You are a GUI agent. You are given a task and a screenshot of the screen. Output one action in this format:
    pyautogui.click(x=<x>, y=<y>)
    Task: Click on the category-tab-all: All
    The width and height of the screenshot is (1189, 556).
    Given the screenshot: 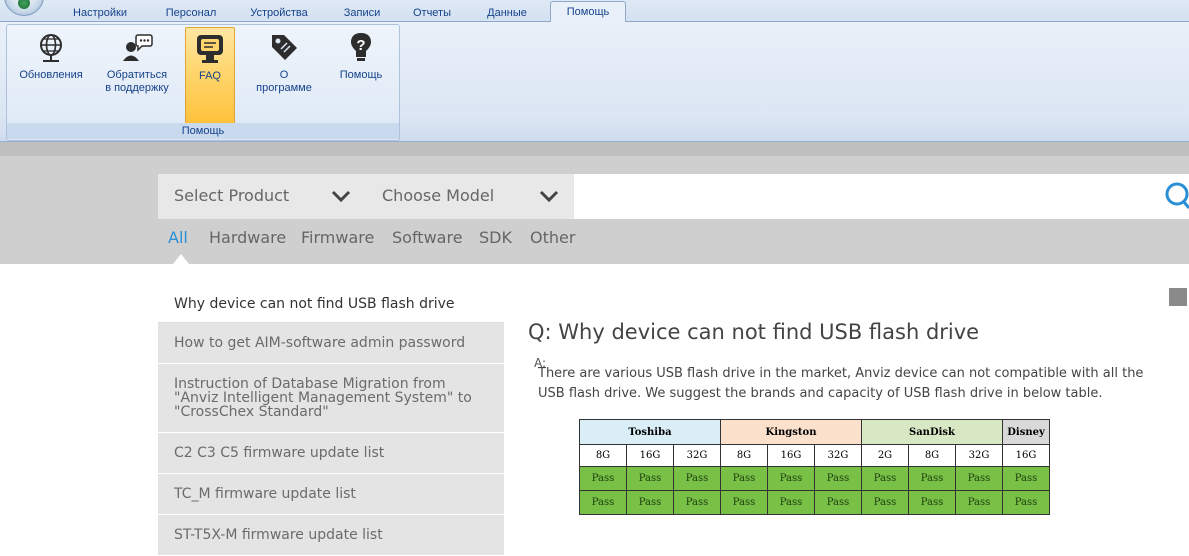 What is the action you would take?
    pyautogui.click(x=178, y=237)
    